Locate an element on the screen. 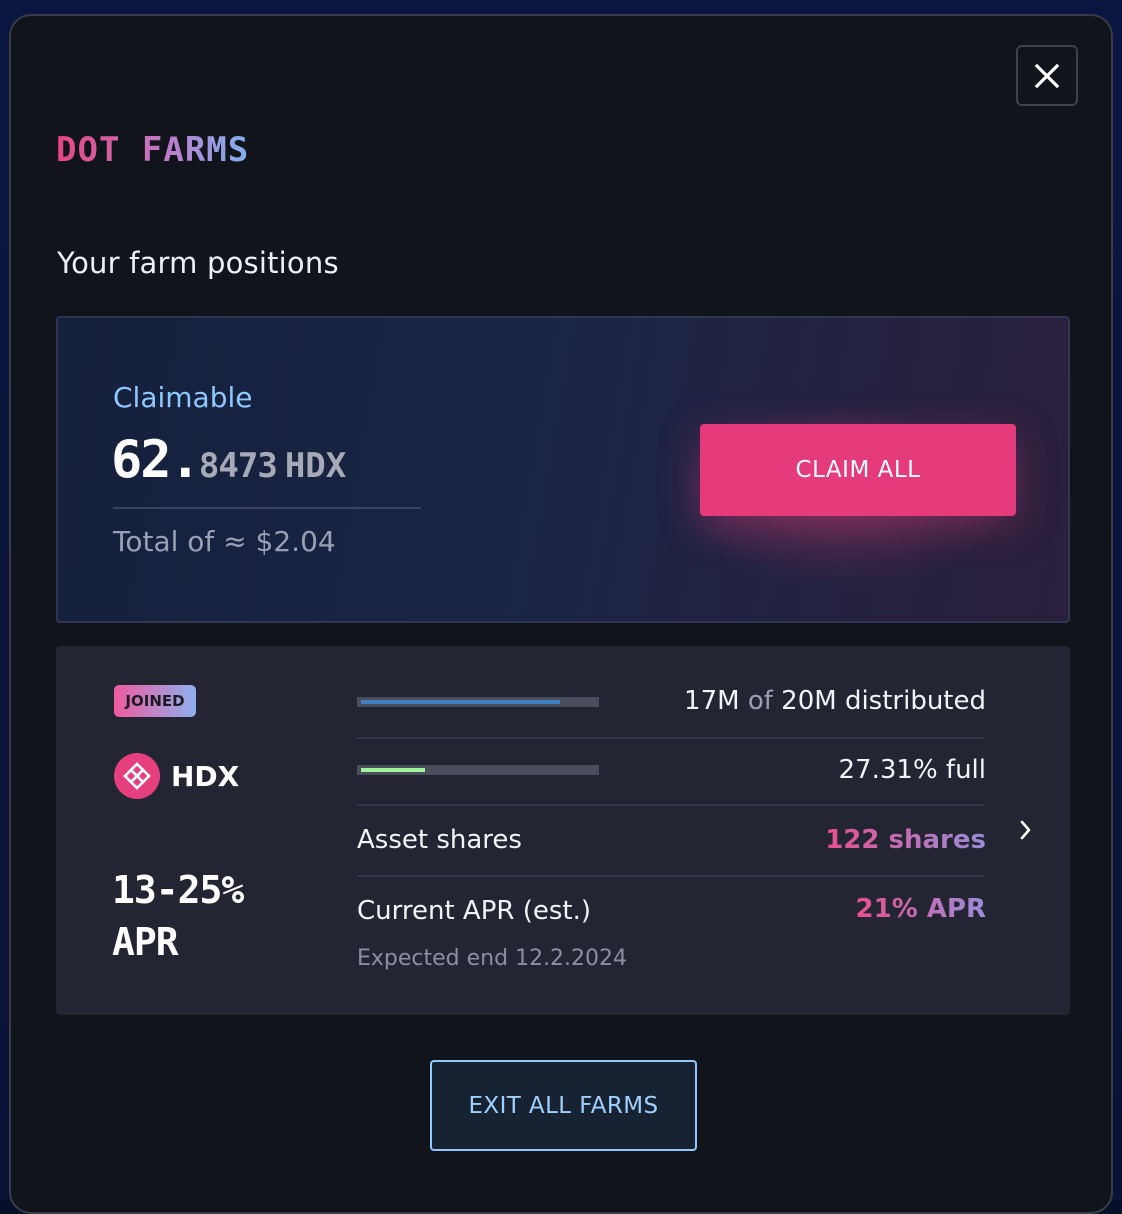 This screenshot has width=1122, height=1214. asset-shares-value: 122 shares is located at coordinates (905, 840).